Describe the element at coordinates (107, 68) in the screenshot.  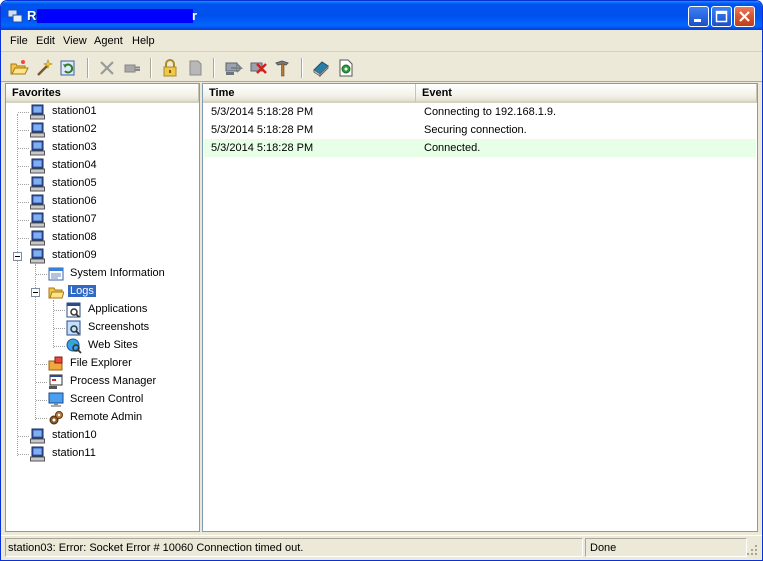
I see `delete-icon` at that location.